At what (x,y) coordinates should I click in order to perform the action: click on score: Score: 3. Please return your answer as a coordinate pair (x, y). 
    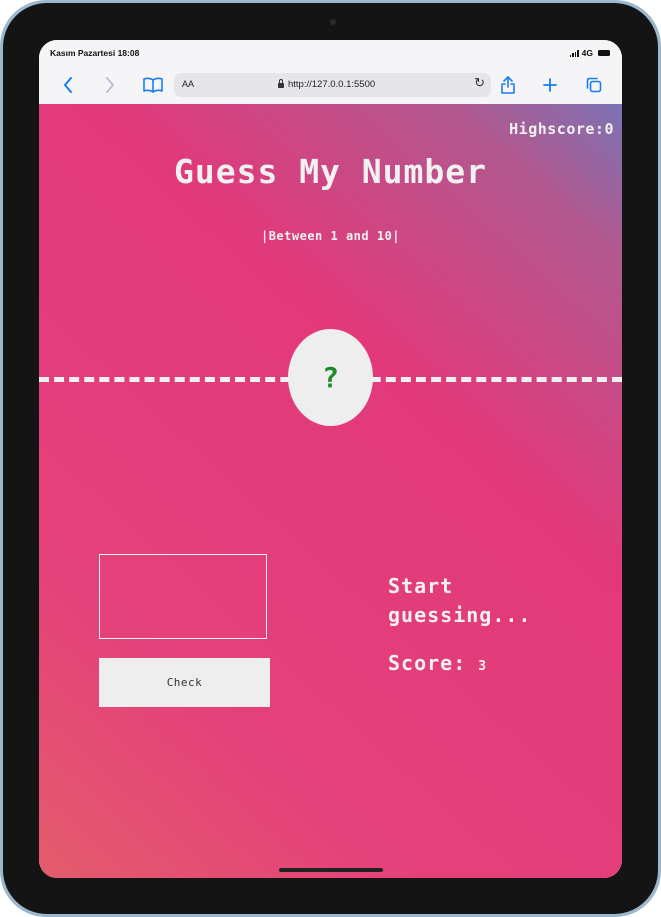
    Looking at the image, I should click on (437, 663).